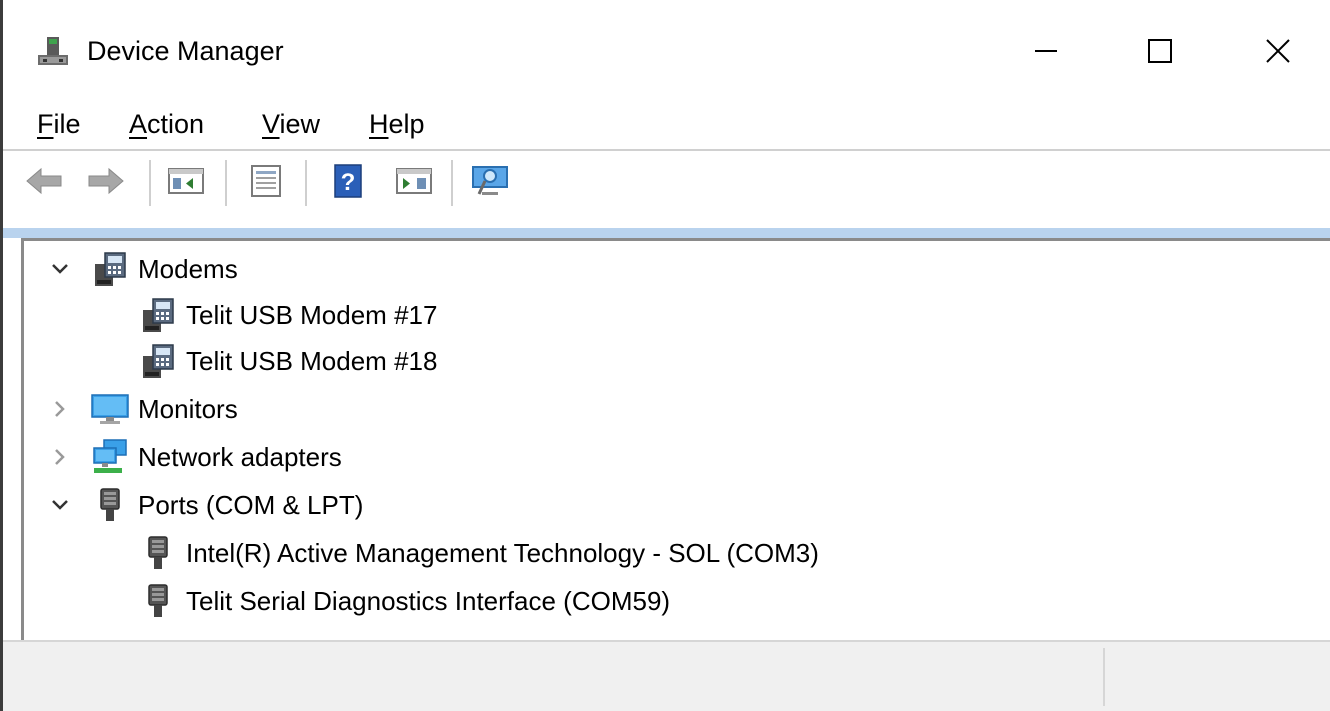 This screenshot has height=711, width=1330. I want to click on device-manager-icon, so click(53, 51).